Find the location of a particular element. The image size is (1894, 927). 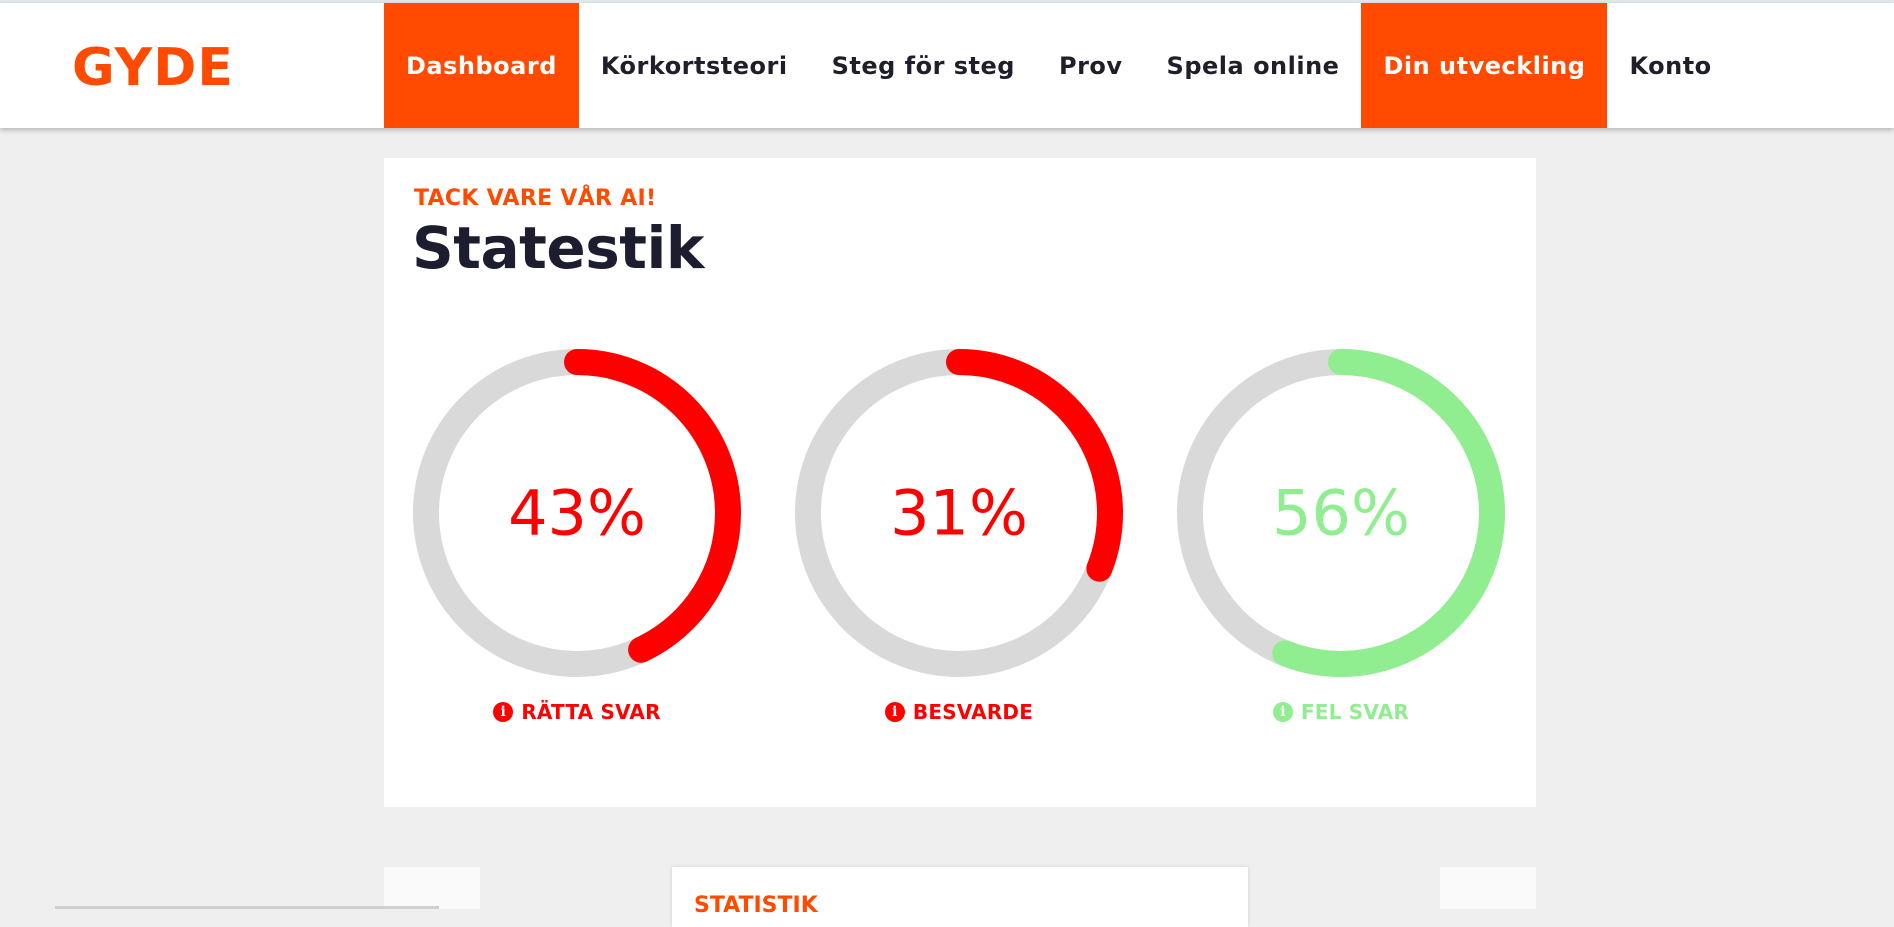

section-kicker: TACK VARE VÅR AI! is located at coordinates (535, 198).